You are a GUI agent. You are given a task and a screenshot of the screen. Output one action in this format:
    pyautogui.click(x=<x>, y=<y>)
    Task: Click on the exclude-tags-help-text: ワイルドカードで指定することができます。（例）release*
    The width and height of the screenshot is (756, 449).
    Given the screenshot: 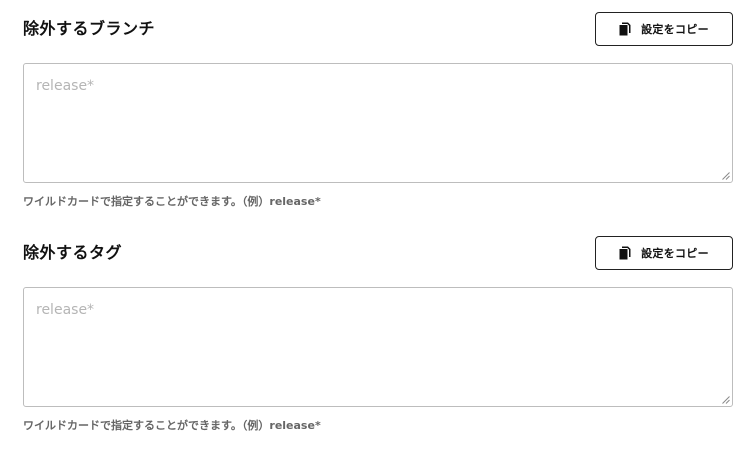 What is the action you would take?
    pyautogui.click(x=172, y=425)
    